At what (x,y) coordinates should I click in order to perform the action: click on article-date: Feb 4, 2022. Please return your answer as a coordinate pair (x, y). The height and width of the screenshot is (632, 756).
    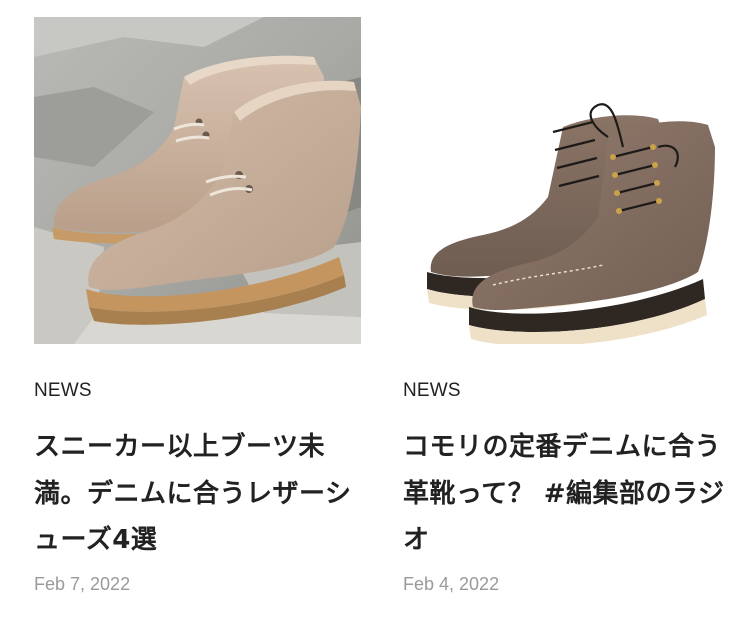
    Looking at the image, I should click on (451, 584).